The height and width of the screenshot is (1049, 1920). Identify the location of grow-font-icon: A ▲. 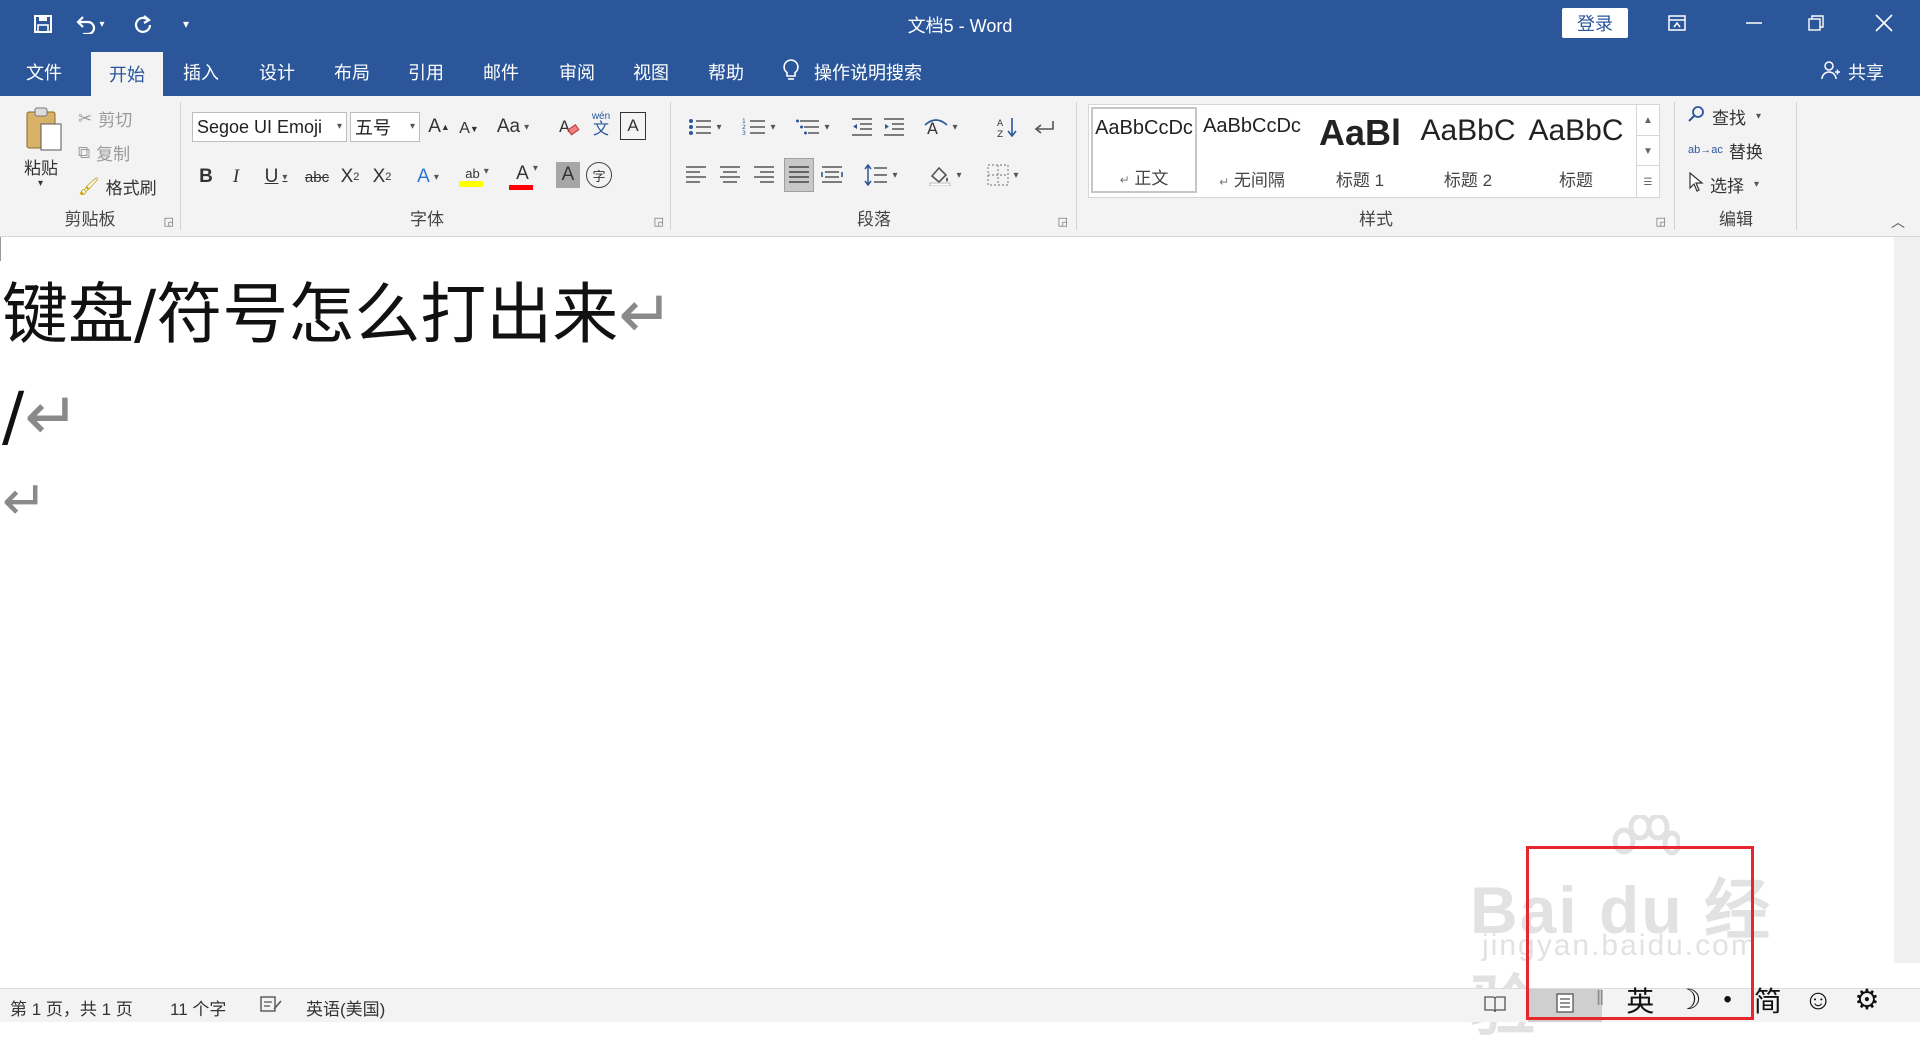
(439, 127).